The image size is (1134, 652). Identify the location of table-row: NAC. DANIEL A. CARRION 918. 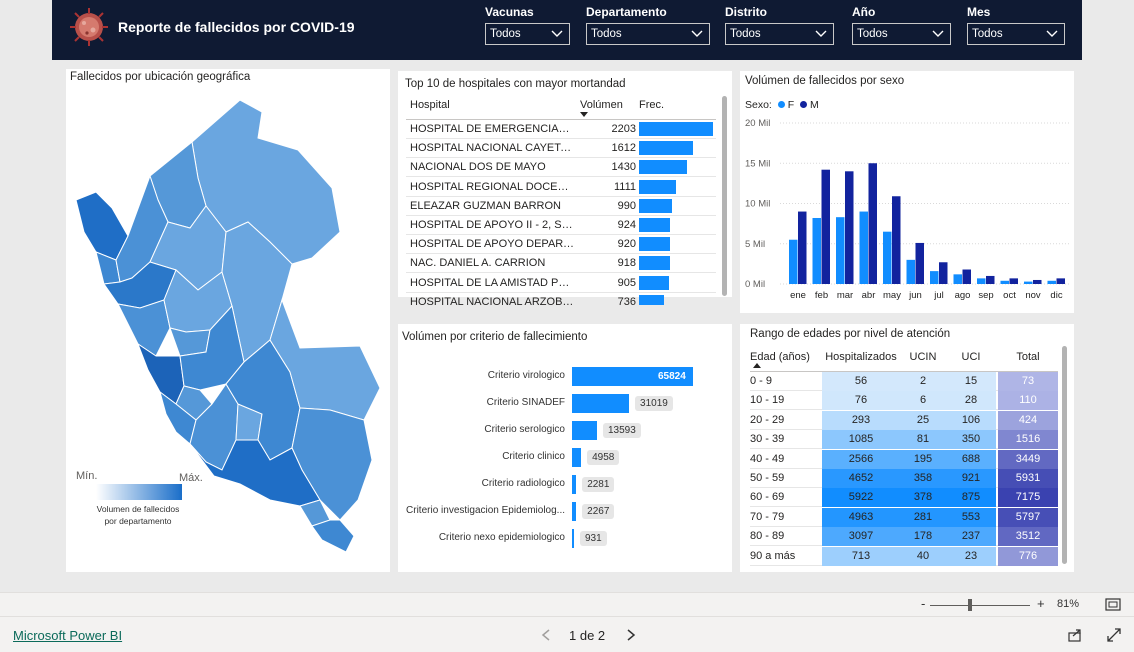
(561, 264).